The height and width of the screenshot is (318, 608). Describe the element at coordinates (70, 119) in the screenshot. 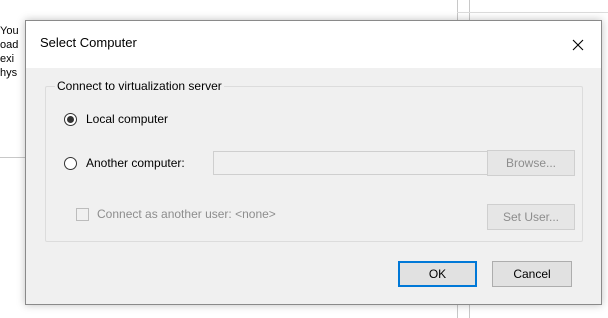

I see `local-computer-radio` at that location.